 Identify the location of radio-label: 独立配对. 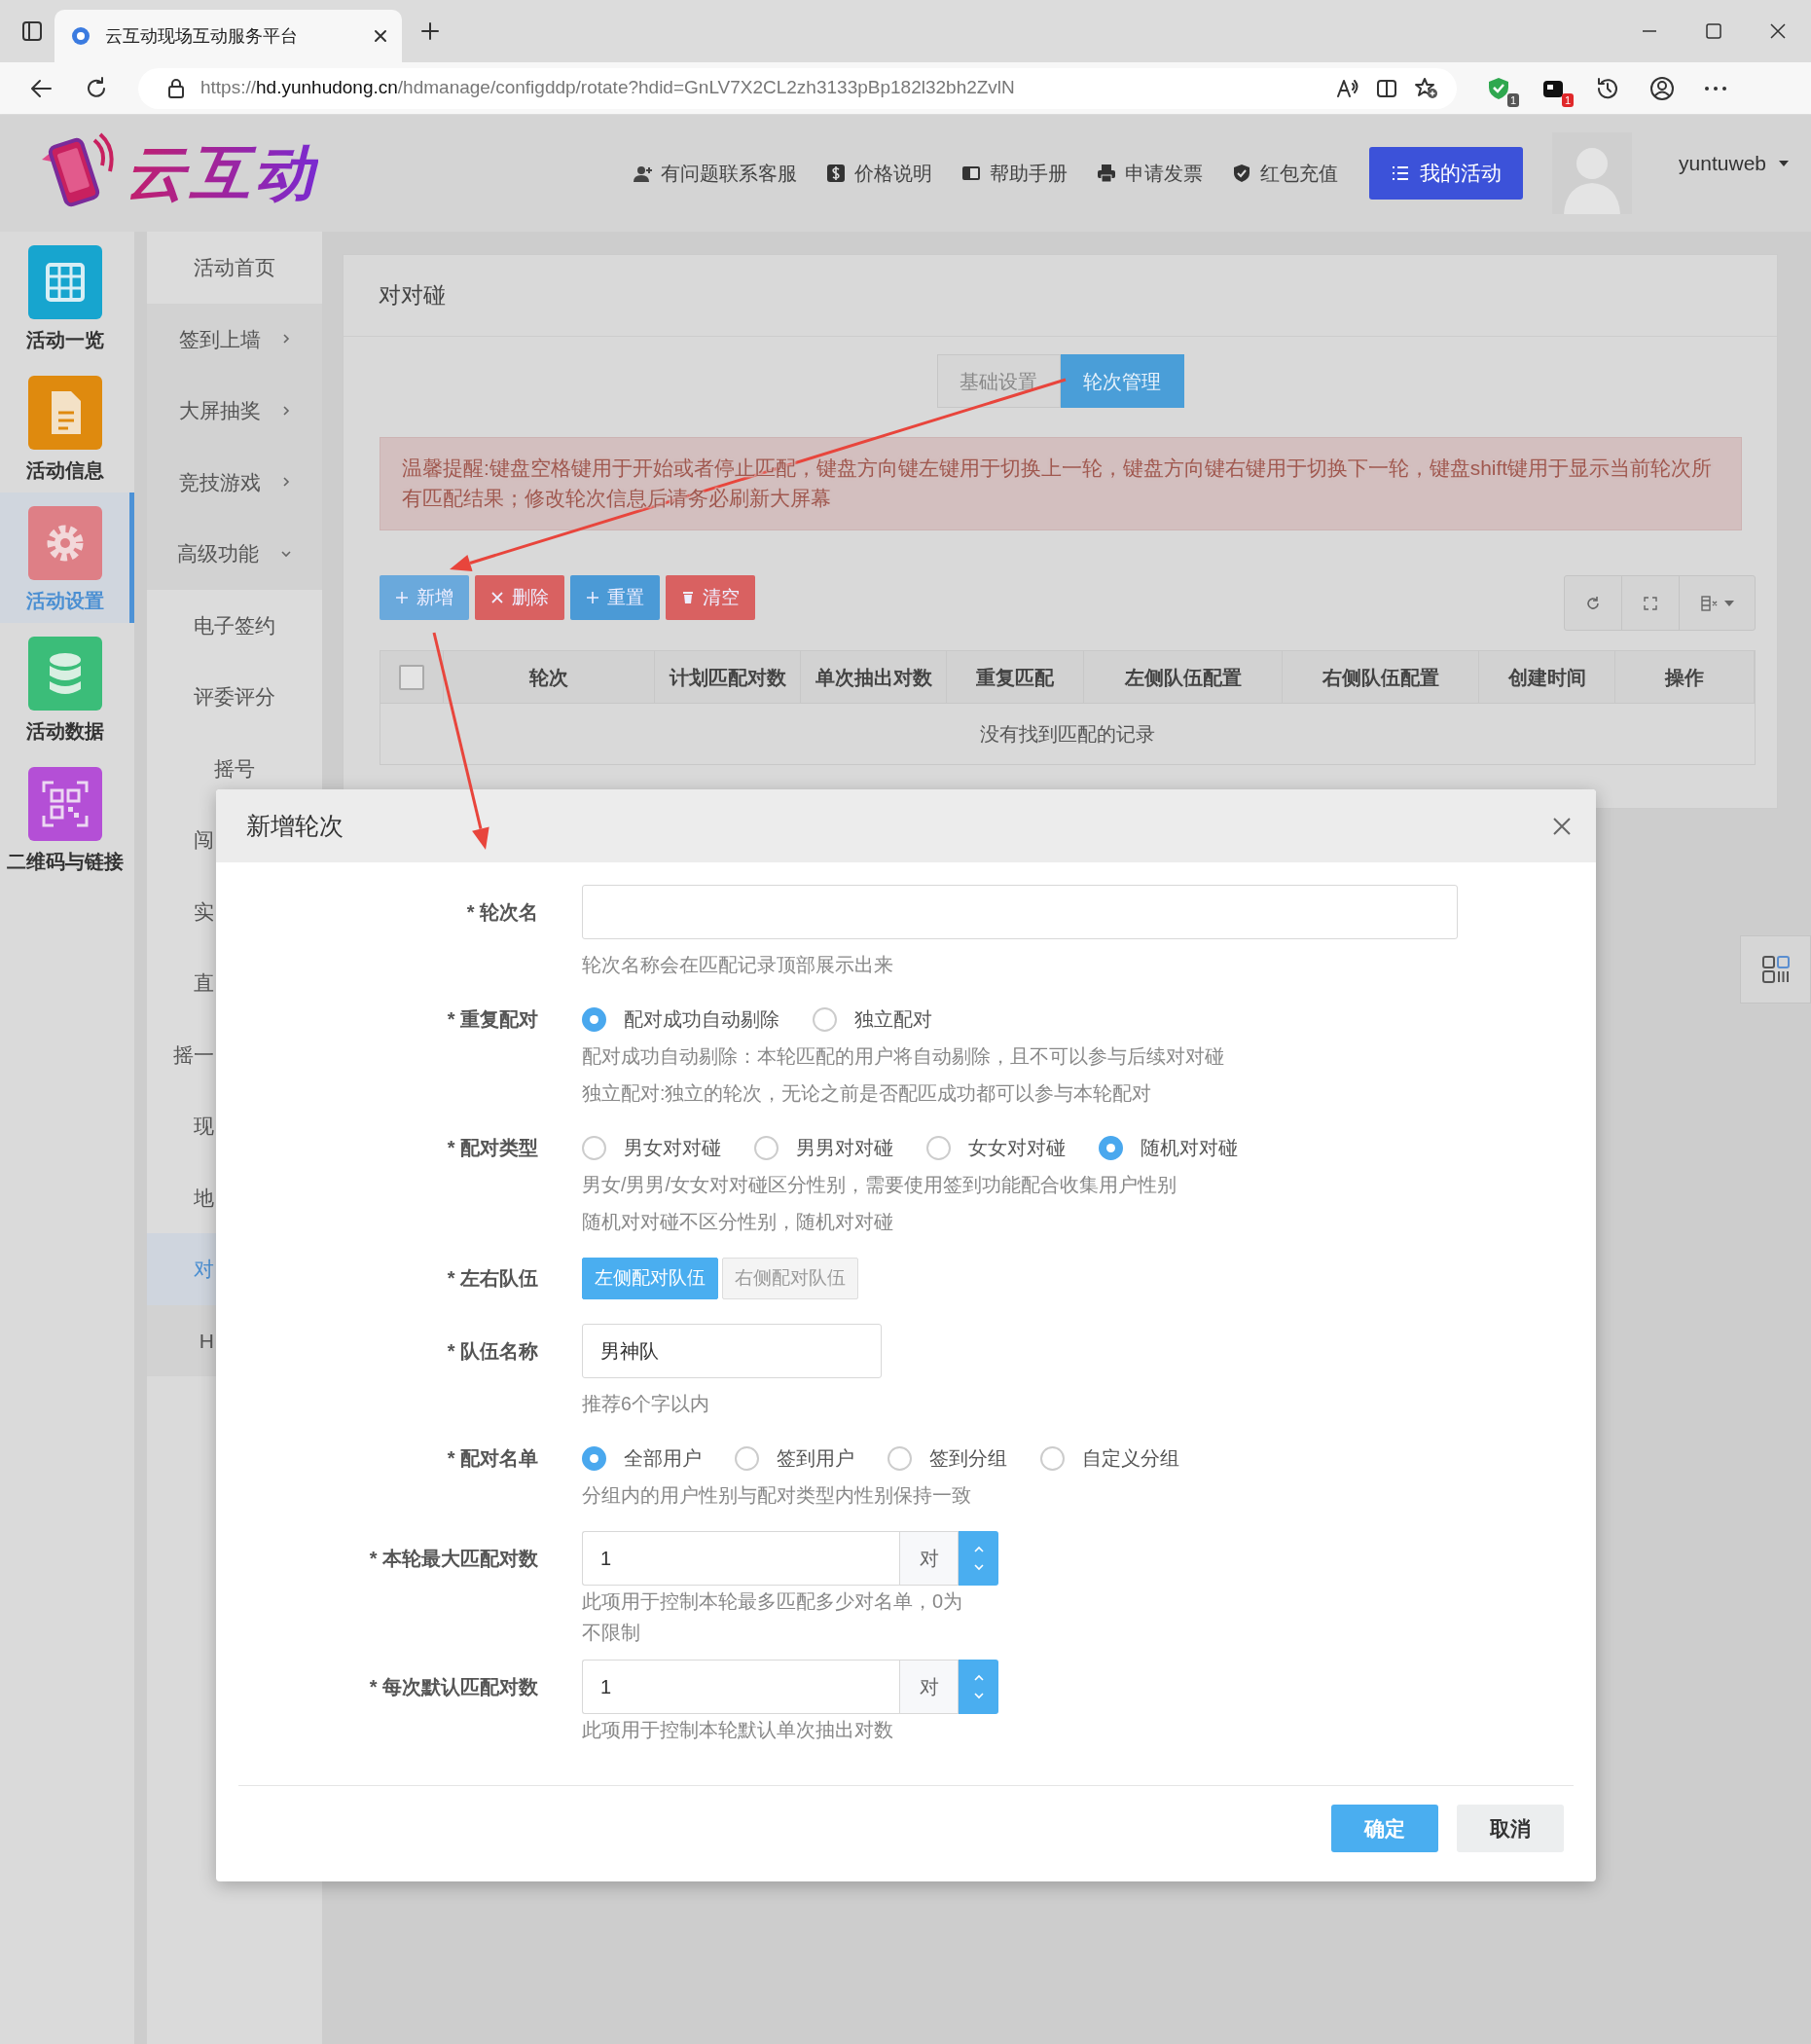
(893, 1019).